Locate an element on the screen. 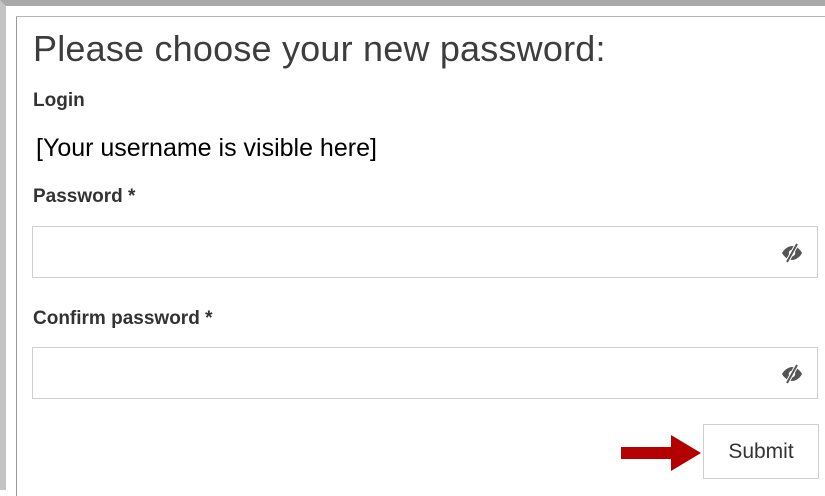  page-title: Please choose your new password: is located at coordinates (319, 48).